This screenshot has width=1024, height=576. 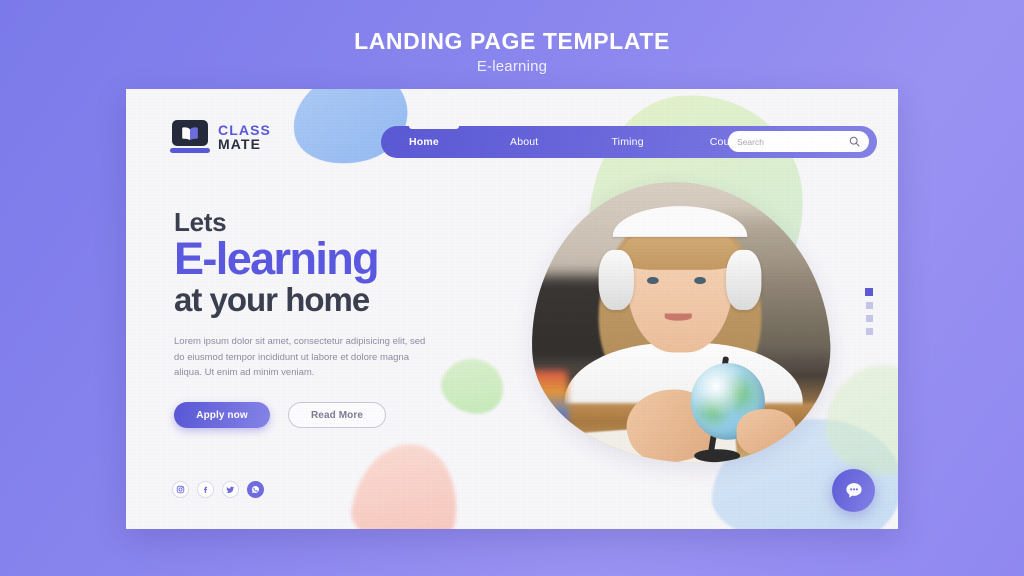 I want to click on page-title: LANDING PAGE TEMPLATE, so click(x=512, y=41).